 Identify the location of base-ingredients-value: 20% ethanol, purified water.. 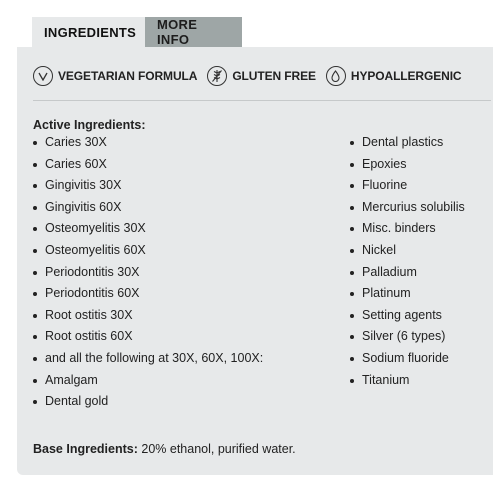
(218, 449).